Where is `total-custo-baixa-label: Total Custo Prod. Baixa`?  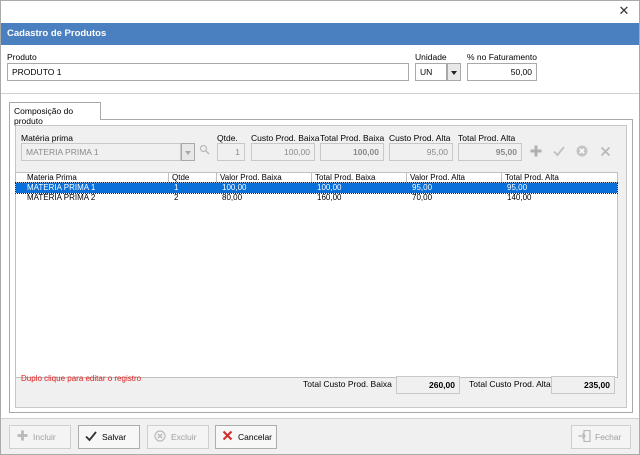
total-custo-baixa-label: Total Custo Prod. Baixa is located at coordinates (347, 384).